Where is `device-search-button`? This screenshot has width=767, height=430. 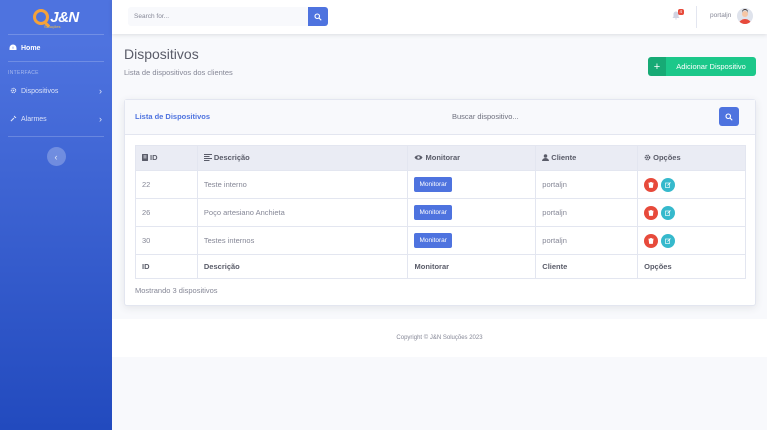
device-search-button is located at coordinates (729, 116).